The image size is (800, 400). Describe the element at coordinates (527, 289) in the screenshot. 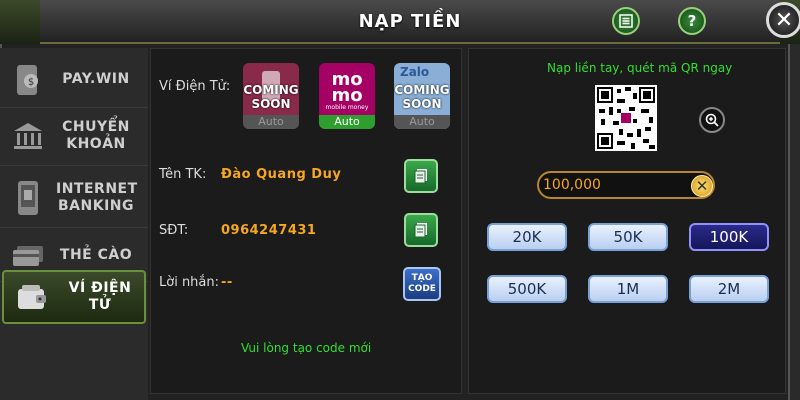

I see `amount-chip-500k: 500K` at that location.